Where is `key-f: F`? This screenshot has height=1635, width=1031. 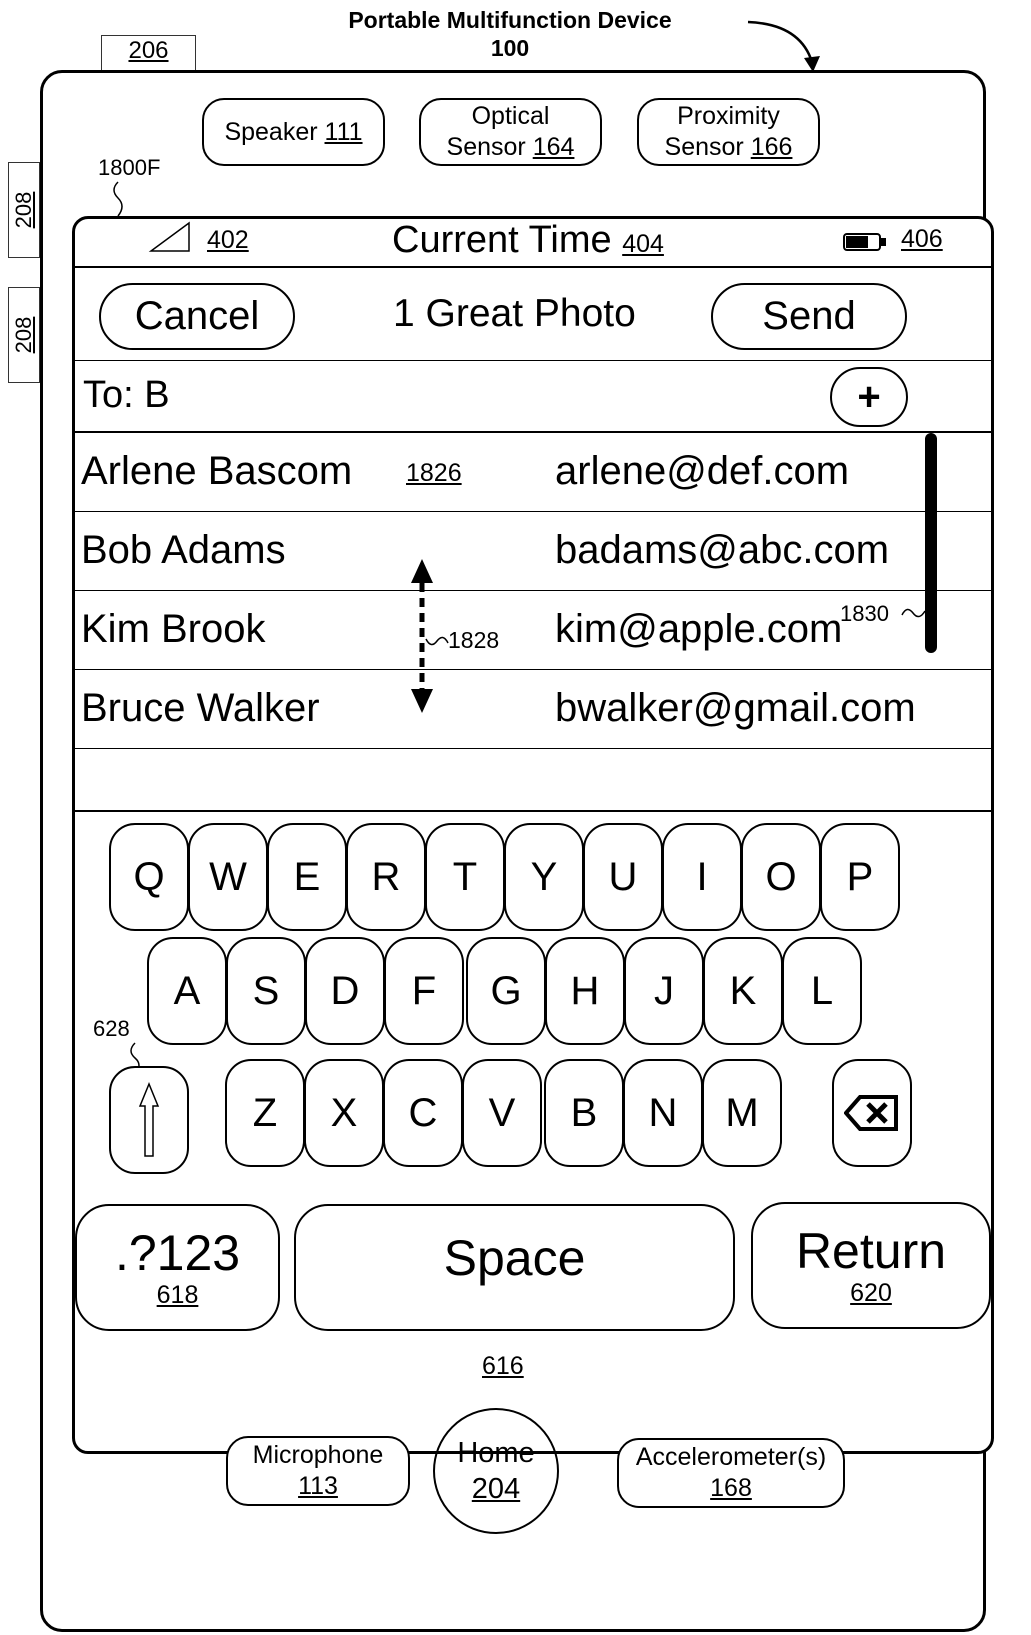
key-f: F is located at coordinates (424, 991).